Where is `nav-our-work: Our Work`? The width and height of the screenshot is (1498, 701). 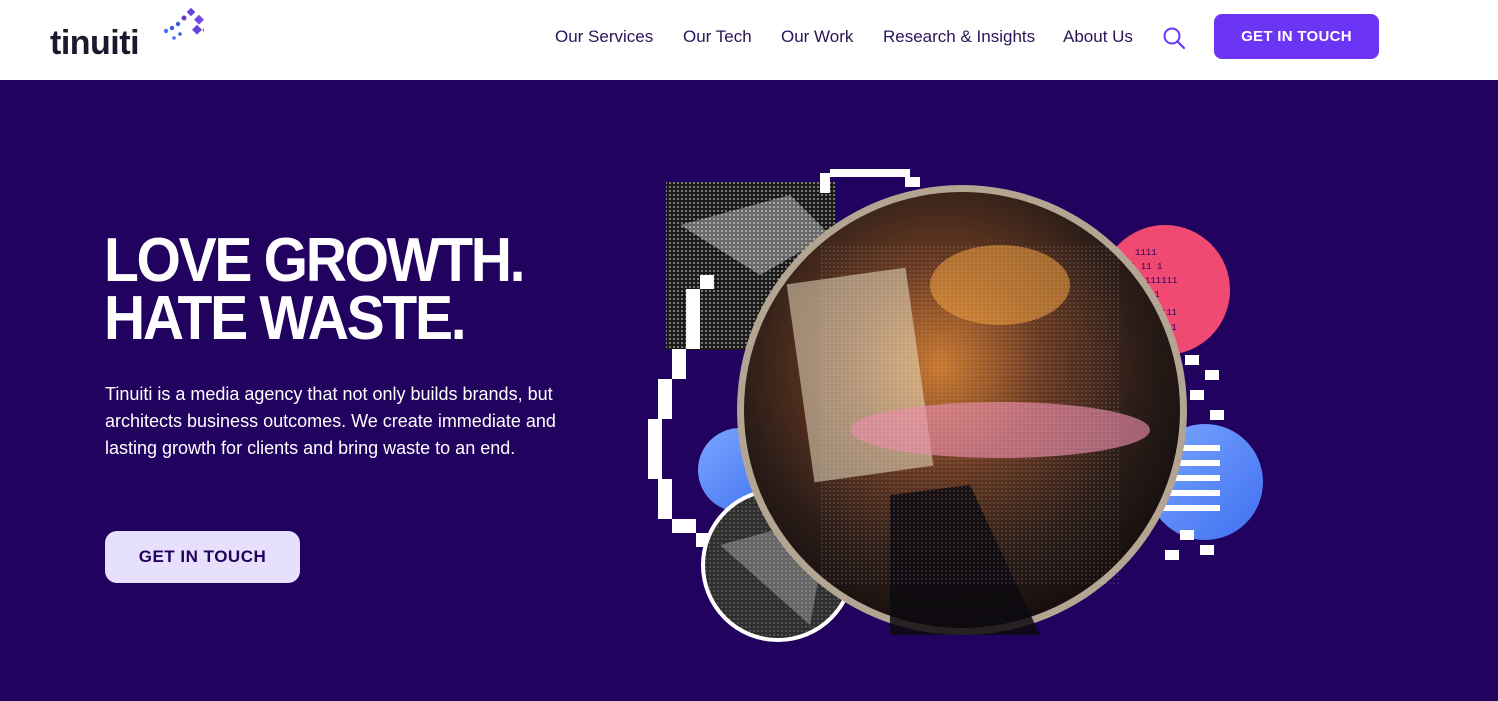 nav-our-work: Our Work is located at coordinates (817, 37).